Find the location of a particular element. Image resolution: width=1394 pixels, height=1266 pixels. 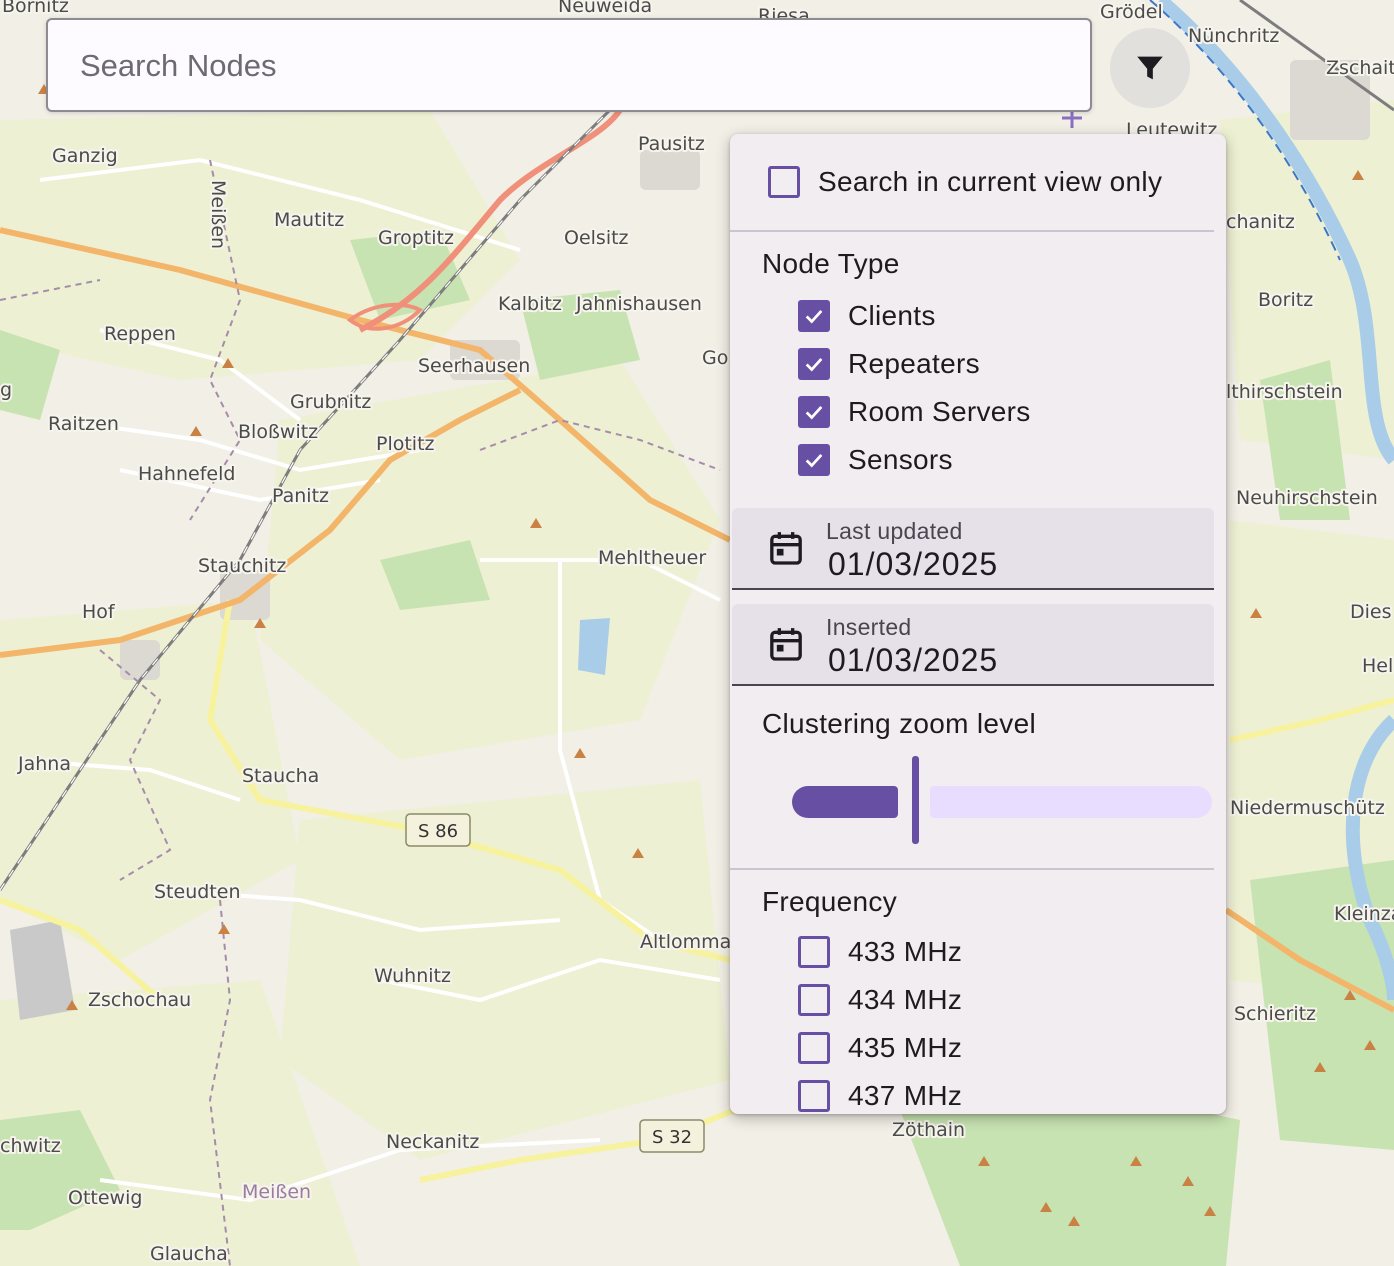

slider-inactive-track is located at coordinates (1071, 802).